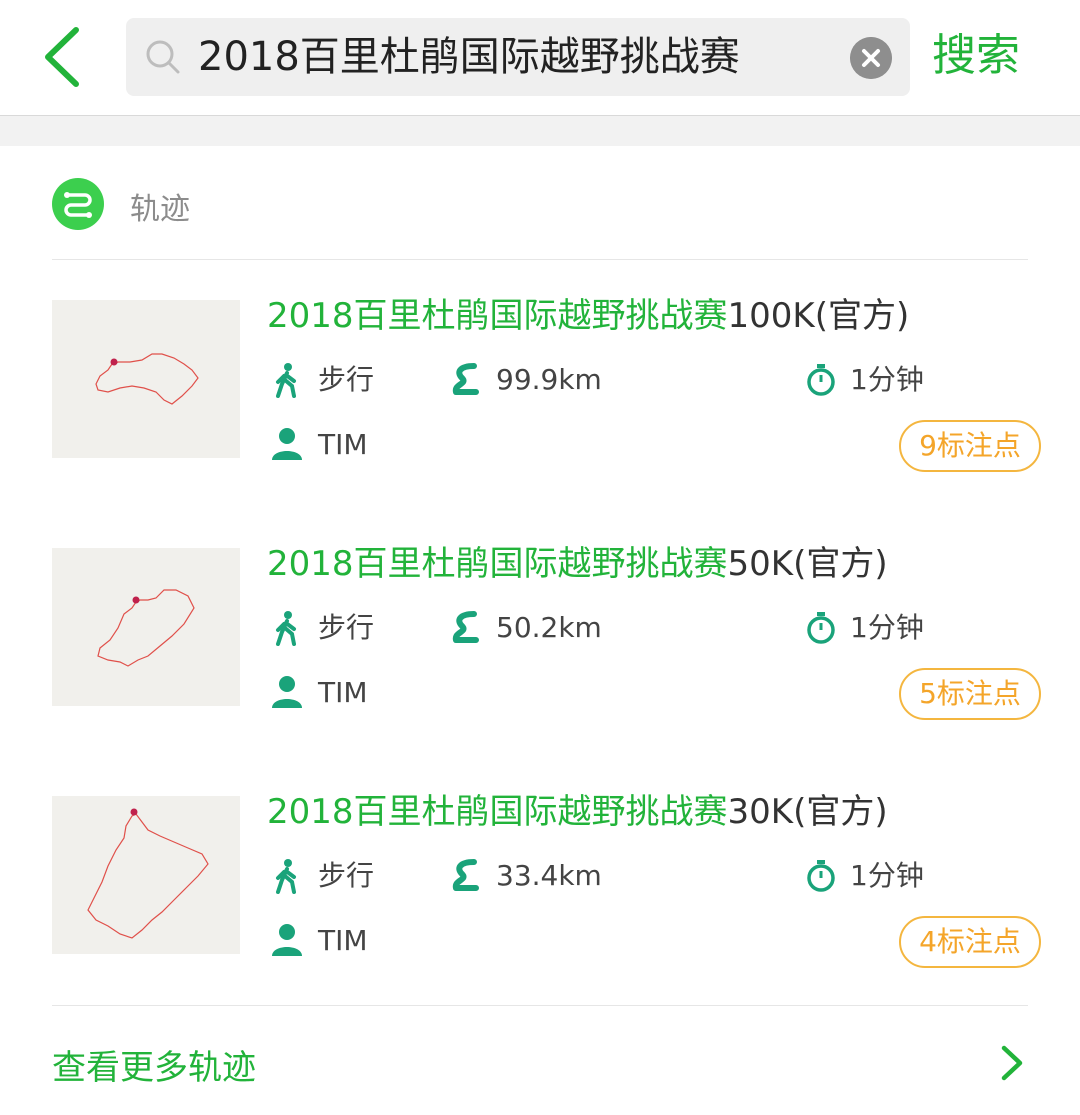 This screenshot has width=1080, height=1115. Describe the element at coordinates (871, 58) in the screenshot. I see `clear-icon` at that location.